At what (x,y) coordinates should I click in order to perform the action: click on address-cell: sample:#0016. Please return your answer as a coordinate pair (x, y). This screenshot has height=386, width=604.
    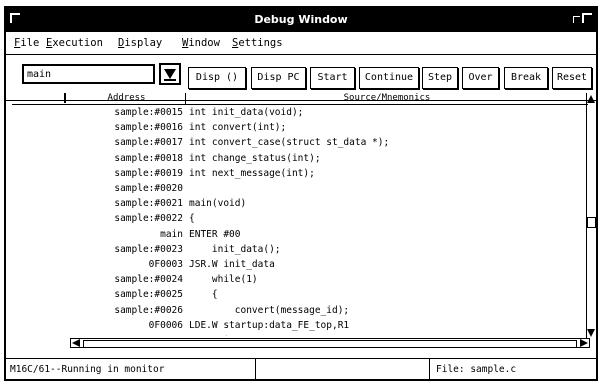
    Looking at the image, I should click on (148, 128).